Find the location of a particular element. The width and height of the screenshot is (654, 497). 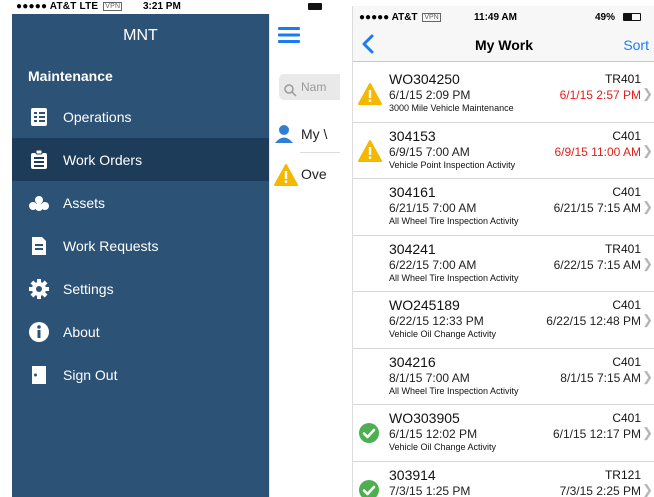

carrier-label: ●●●●● AT&T VPN is located at coordinates (400, 17).